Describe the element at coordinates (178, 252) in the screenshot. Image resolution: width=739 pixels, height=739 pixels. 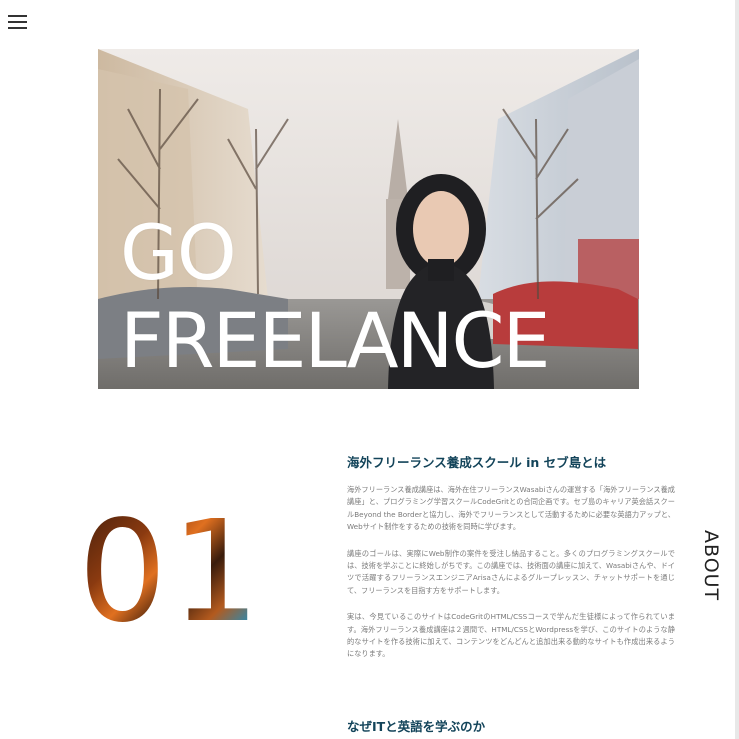
I see `hero-title-line-1: GO` at that location.